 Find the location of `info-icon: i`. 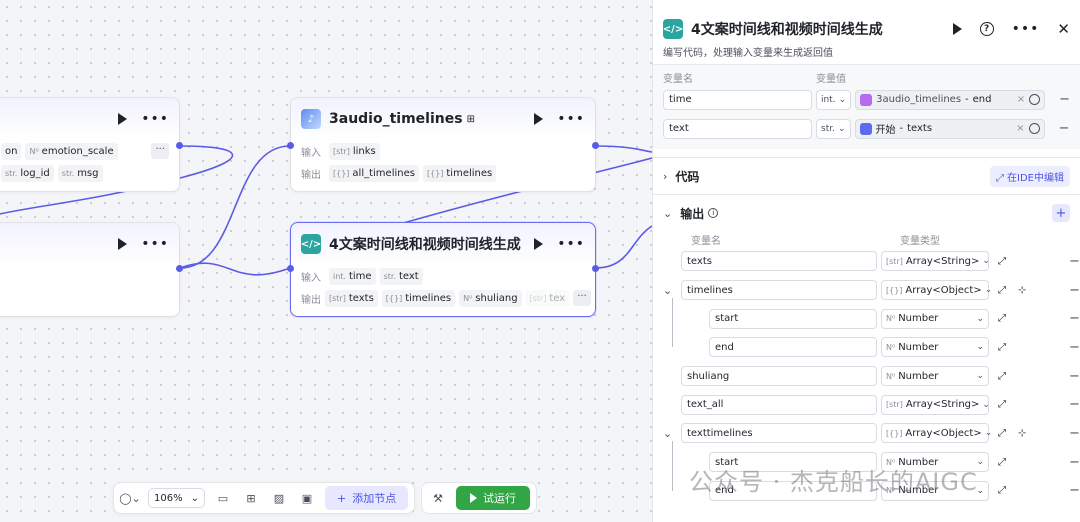

info-icon: i is located at coordinates (713, 213).